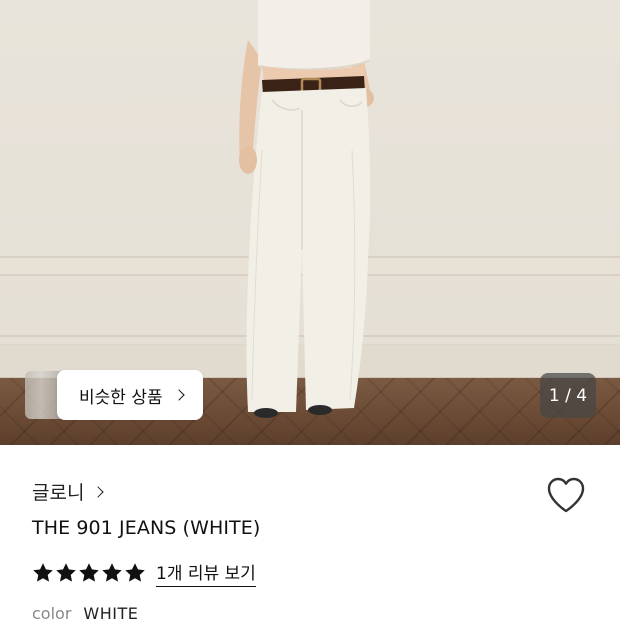  I want to click on option-row: color WHITE, so click(85, 612).